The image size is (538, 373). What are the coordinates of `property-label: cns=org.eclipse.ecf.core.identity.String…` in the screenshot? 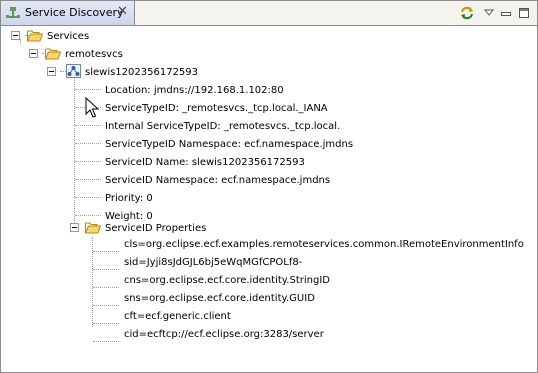 It's located at (227, 280).